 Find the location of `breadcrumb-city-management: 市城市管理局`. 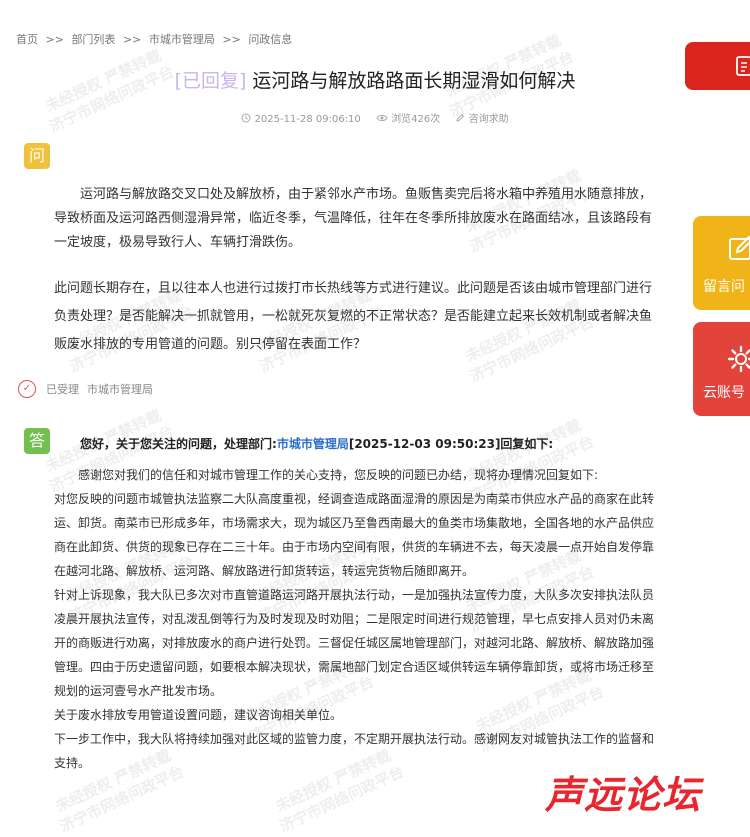

breadcrumb-city-management: 市城市管理局 is located at coordinates (182, 39).